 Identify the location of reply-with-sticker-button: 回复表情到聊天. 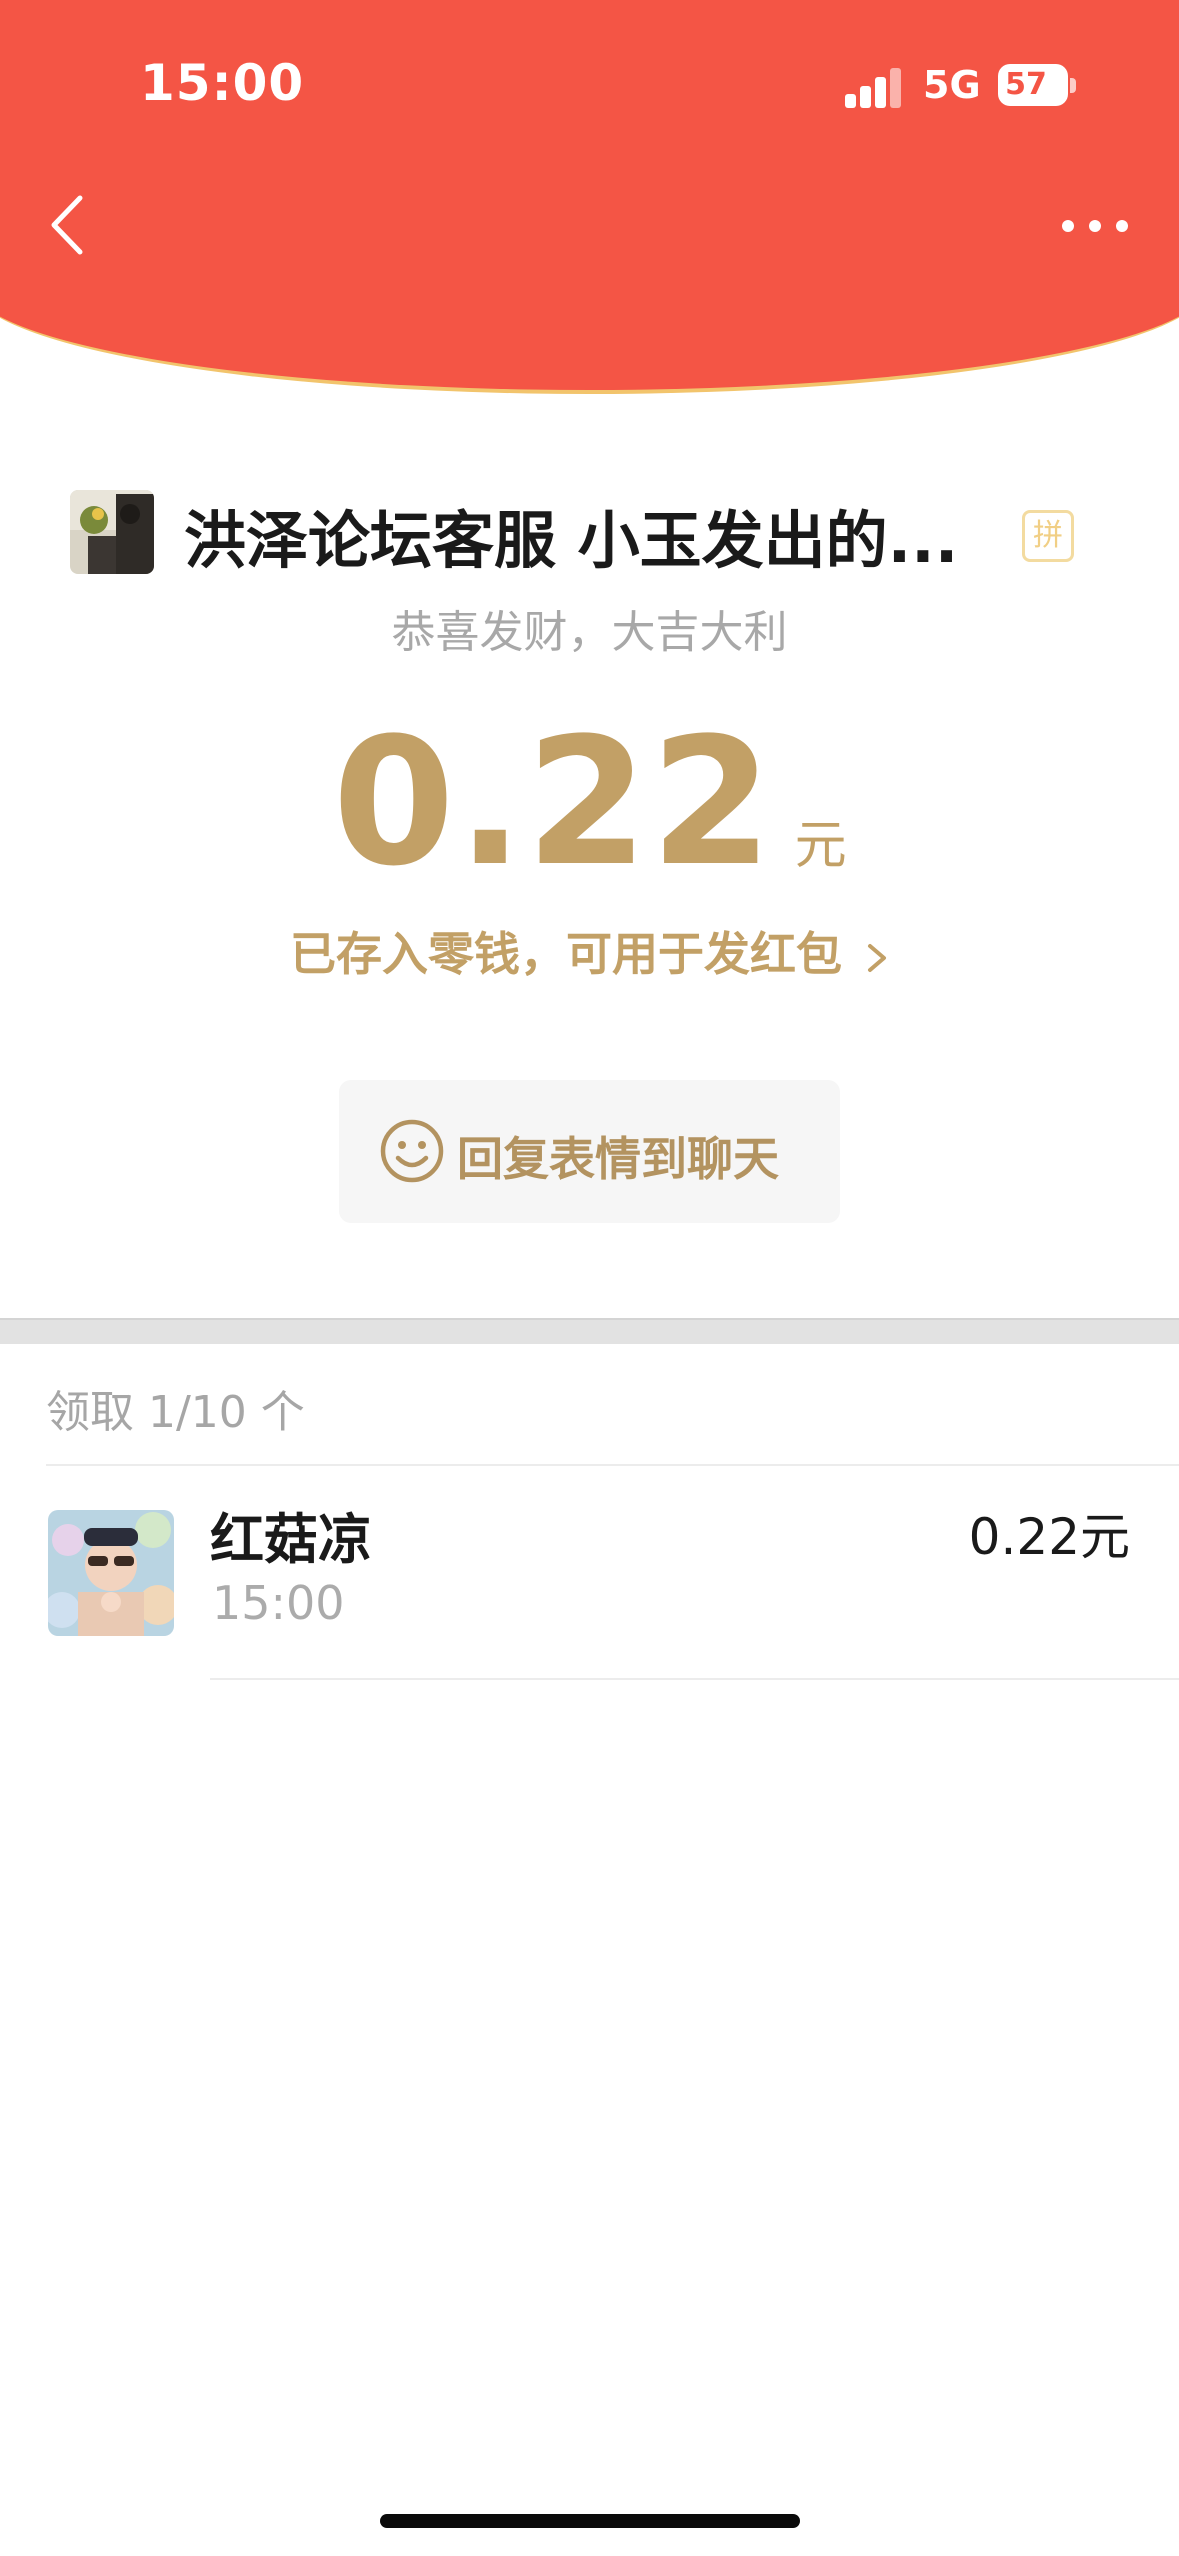
(589, 1151).